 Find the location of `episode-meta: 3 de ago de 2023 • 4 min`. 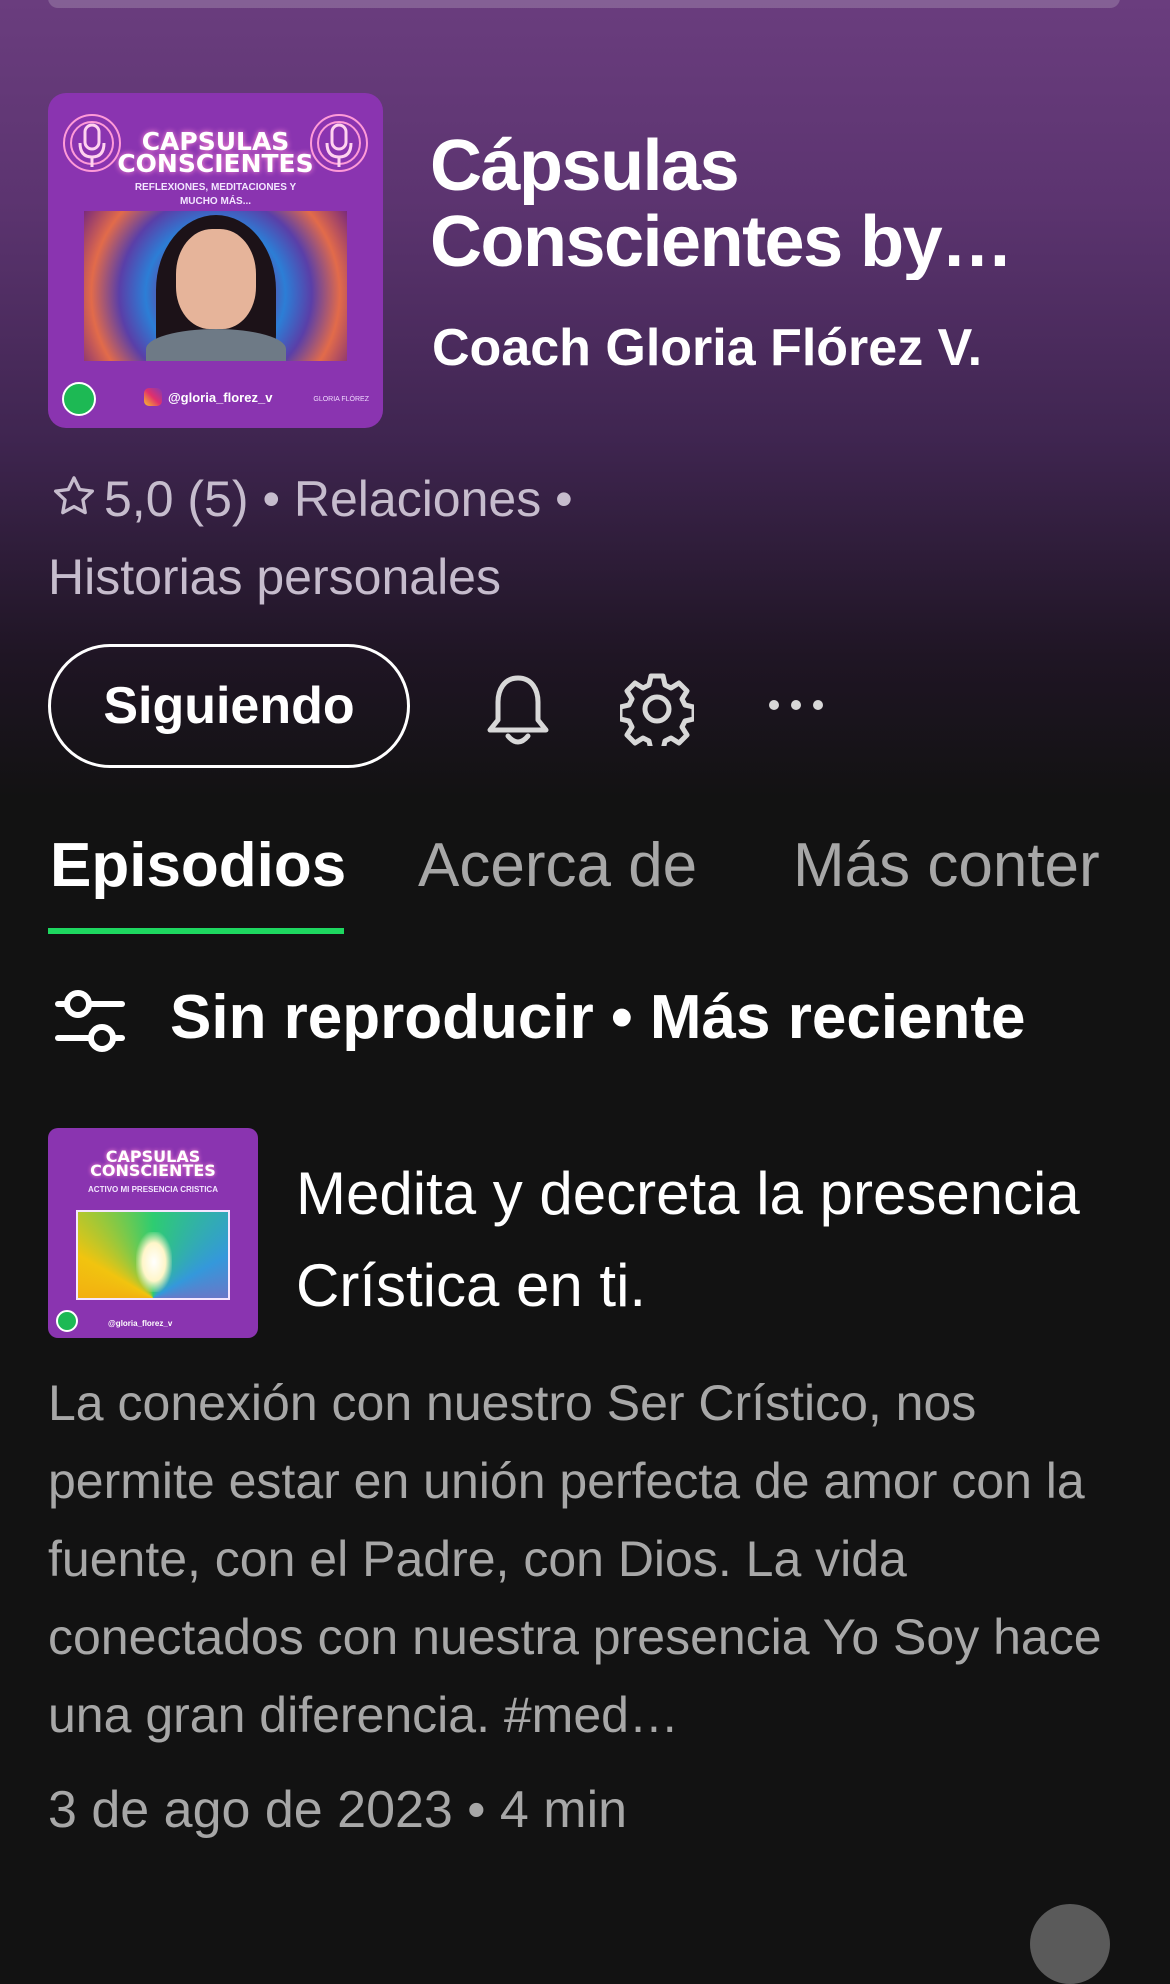

episode-meta: 3 de ago de 2023 • 4 min is located at coordinates (338, 1810).